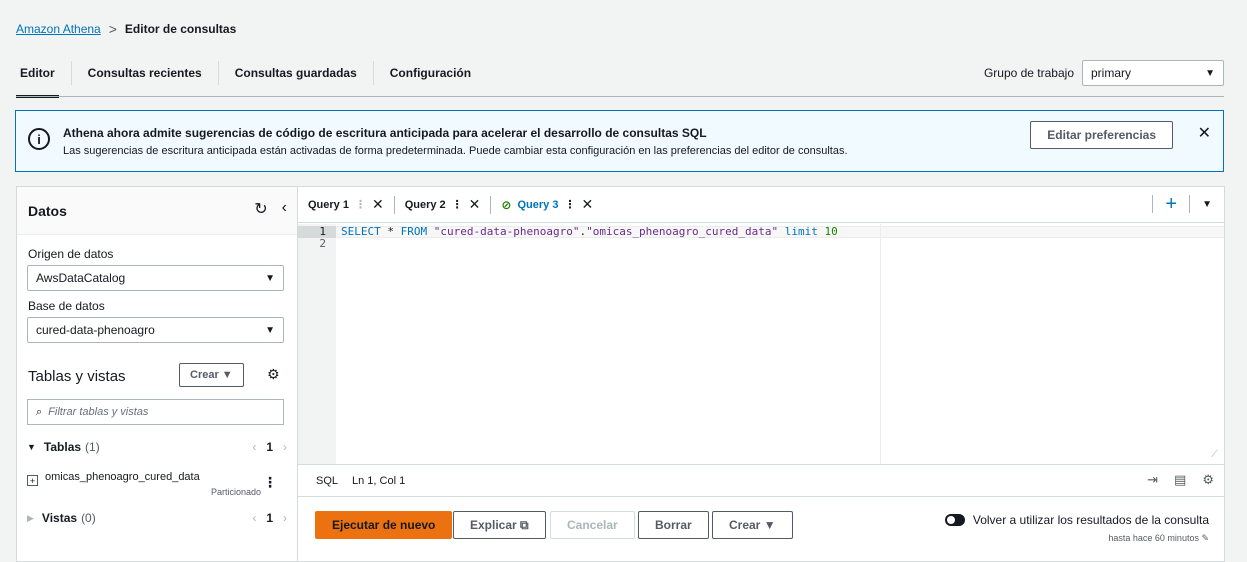 This screenshot has width=1247, height=562. I want to click on print-margin, so click(880, 344).